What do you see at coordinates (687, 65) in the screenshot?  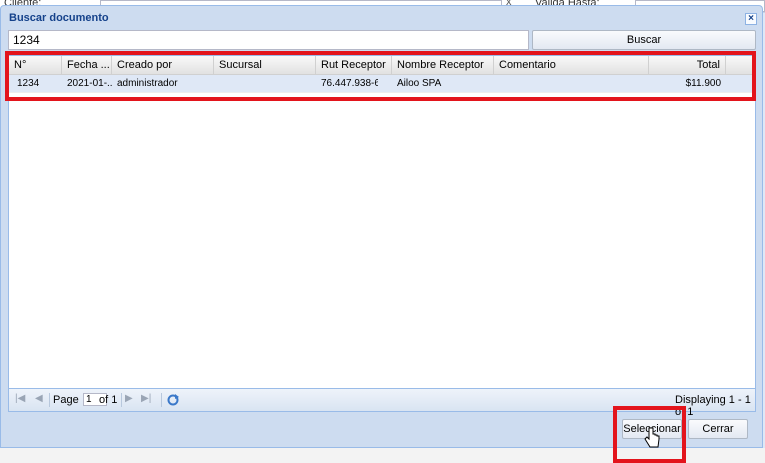 I see `column-header-total: Total` at bounding box center [687, 65].